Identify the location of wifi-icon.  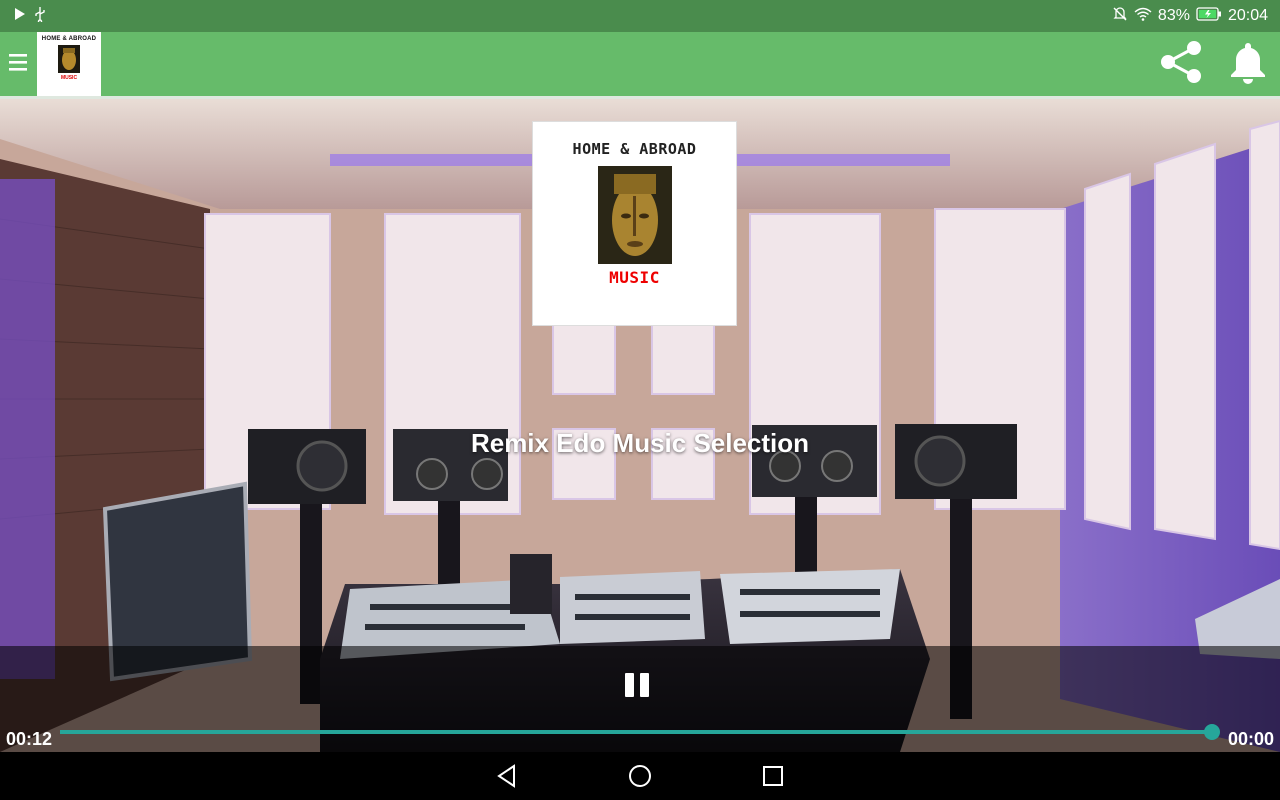
(1143, 16).